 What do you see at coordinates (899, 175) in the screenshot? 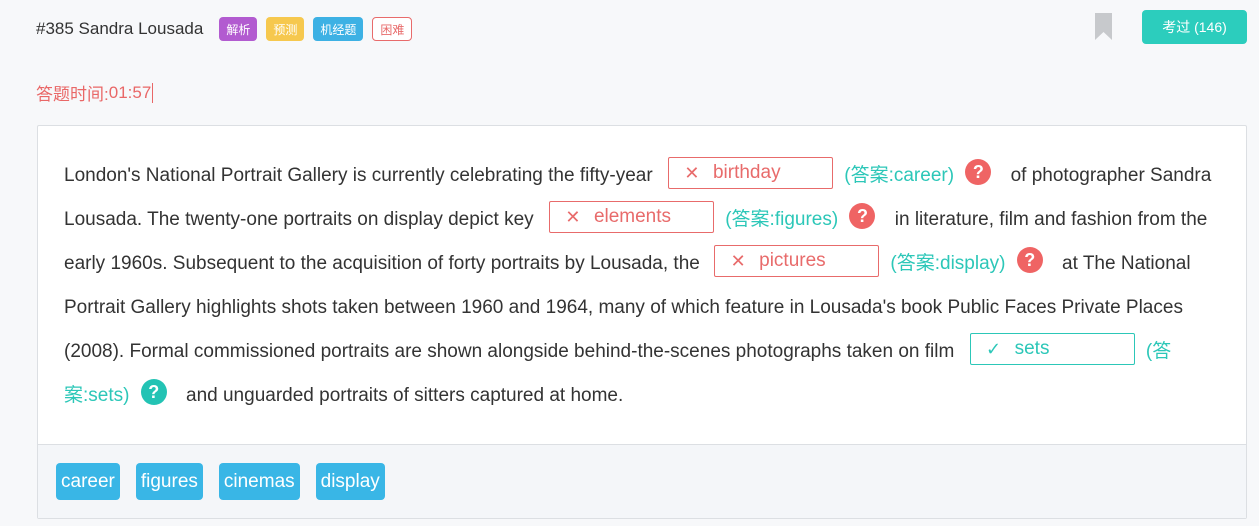
I see `blank-1-correct-answer: (答案:career)` at bounding box center [899, 175].